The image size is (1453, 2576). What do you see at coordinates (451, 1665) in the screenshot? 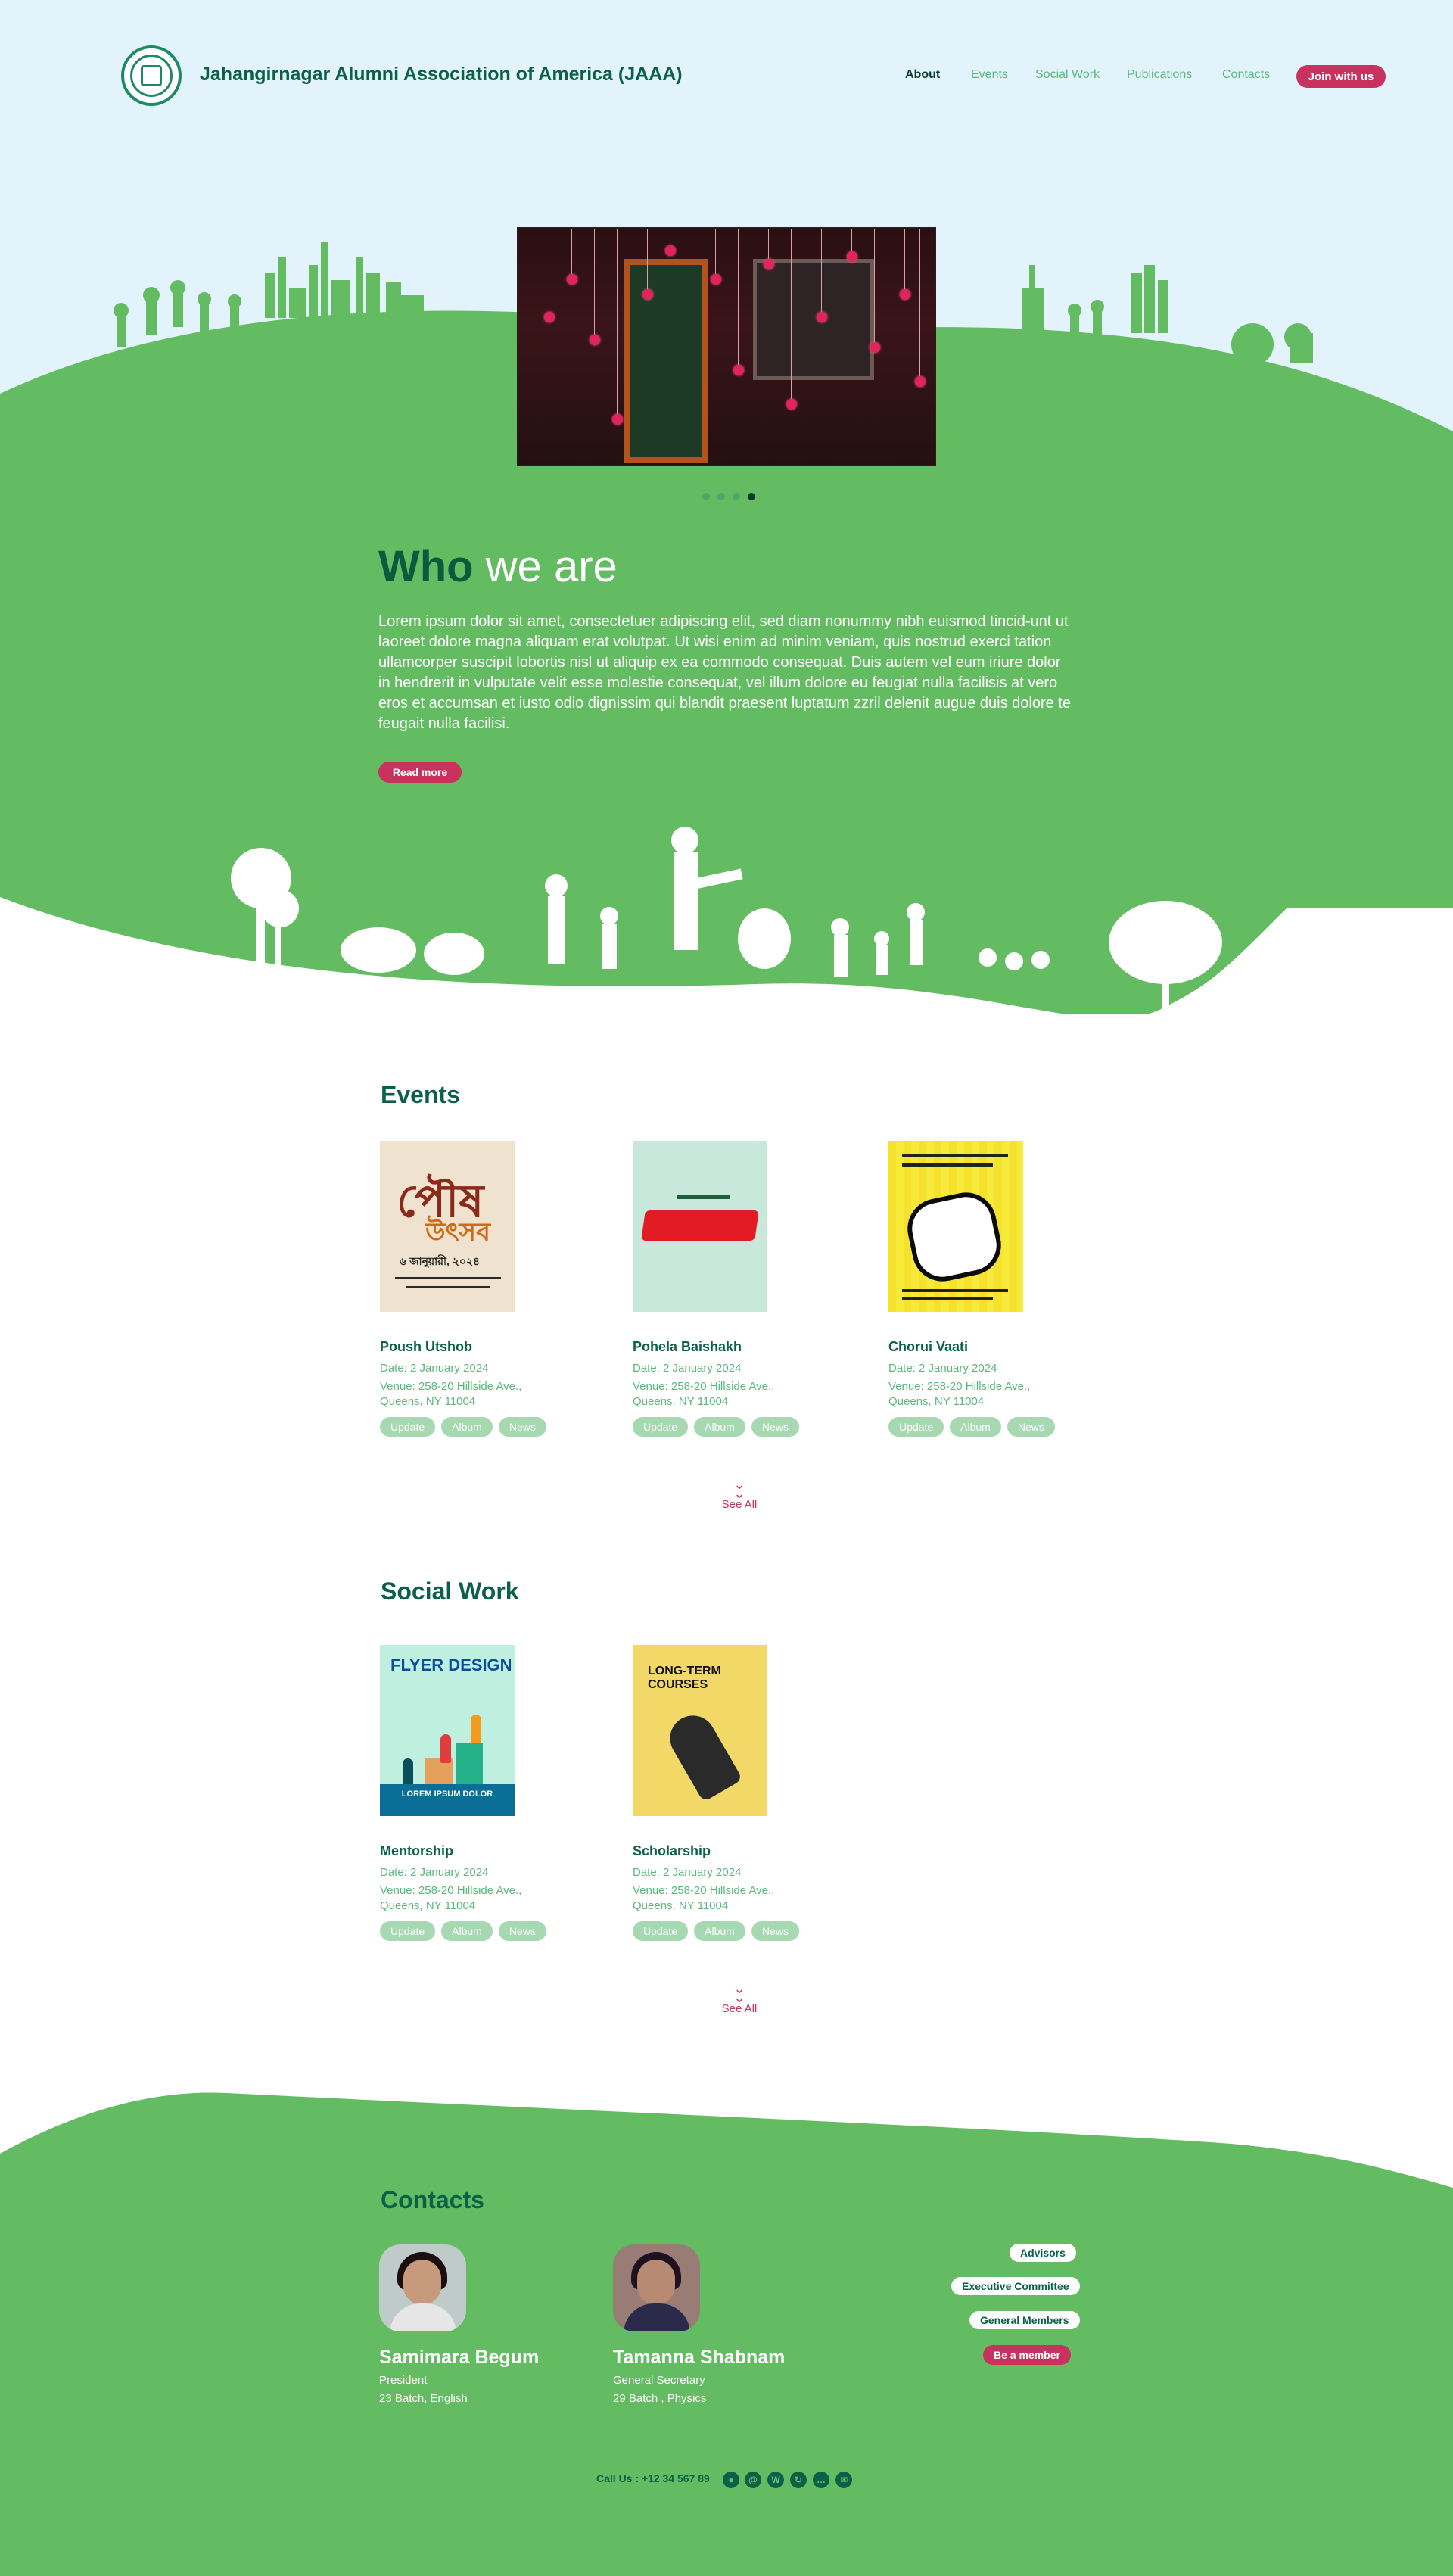
I see `flyer-poster-title: FLYER DESIGN` at bounding box center [451, 1665].